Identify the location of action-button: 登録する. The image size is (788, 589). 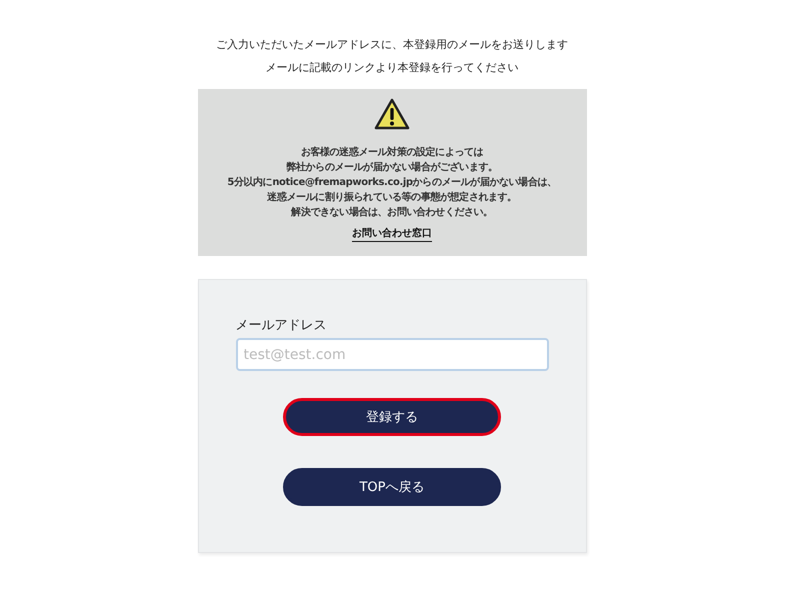
(392, 417).